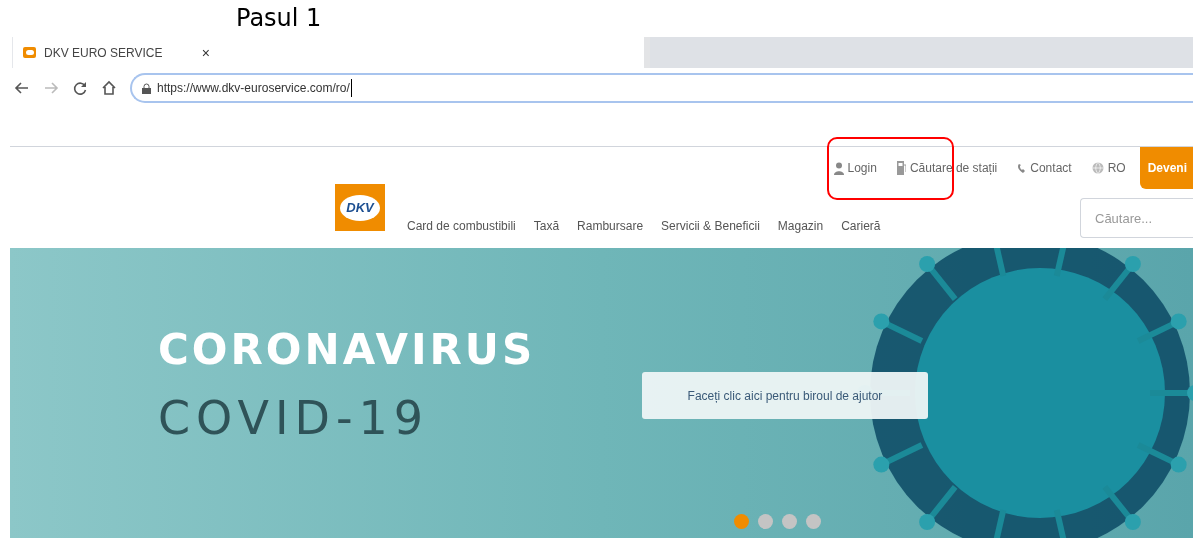  Describe the element at coordinates (838, 168) in the screenshot. I see `user-icon` at that location.